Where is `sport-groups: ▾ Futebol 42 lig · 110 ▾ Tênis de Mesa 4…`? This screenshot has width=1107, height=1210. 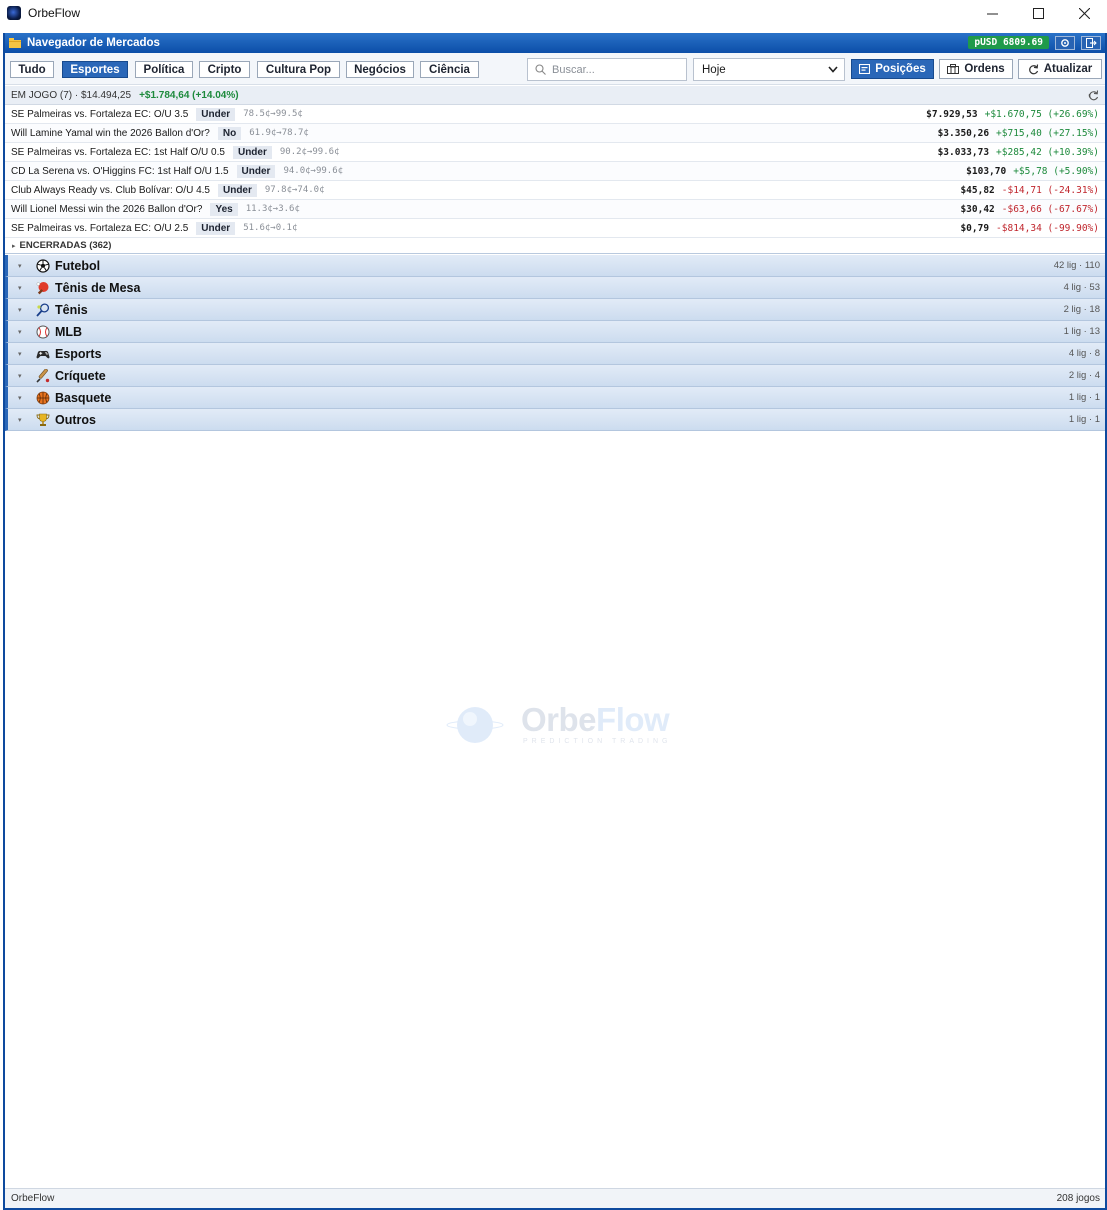
sport-groups: ▾ Futebol 42 lig · 110 ▾ Tênis de Mesa 4… is located at coordinates (555, 343).